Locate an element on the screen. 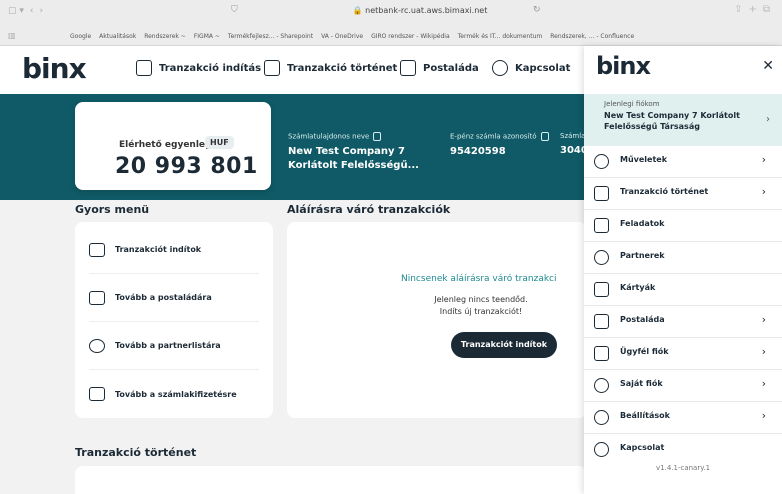 The image size is (782, 494). nav-contact: Kapcsolat is located at coordinates (531, 68).